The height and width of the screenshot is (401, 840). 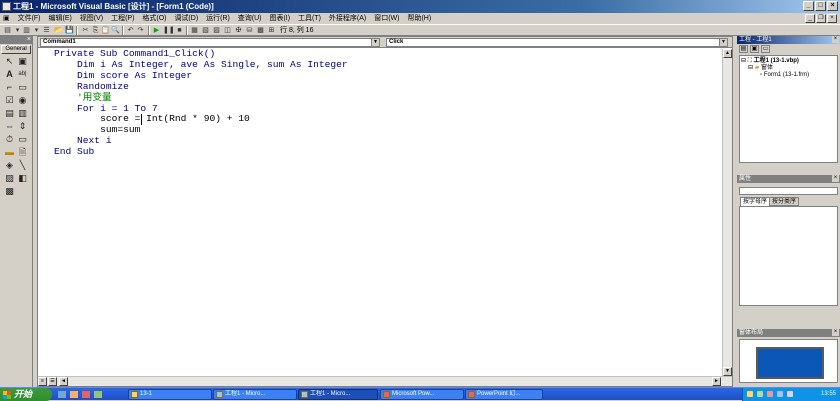 I want to click on menu-format: 格式(O), so click(x=154, y=18).